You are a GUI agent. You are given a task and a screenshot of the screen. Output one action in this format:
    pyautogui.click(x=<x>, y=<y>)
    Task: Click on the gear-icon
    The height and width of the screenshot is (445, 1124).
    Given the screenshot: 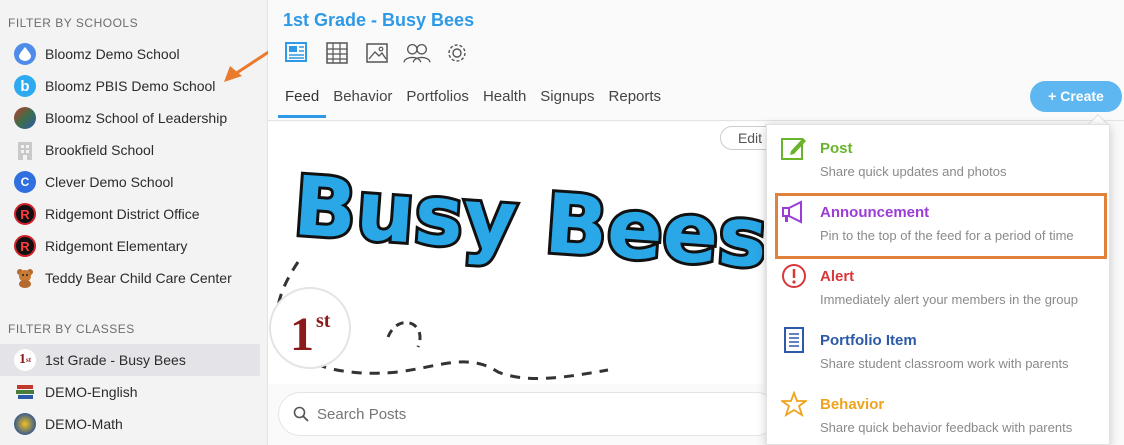 What is the action you would take?
    pyautogui.click(x=457, y=53)
    